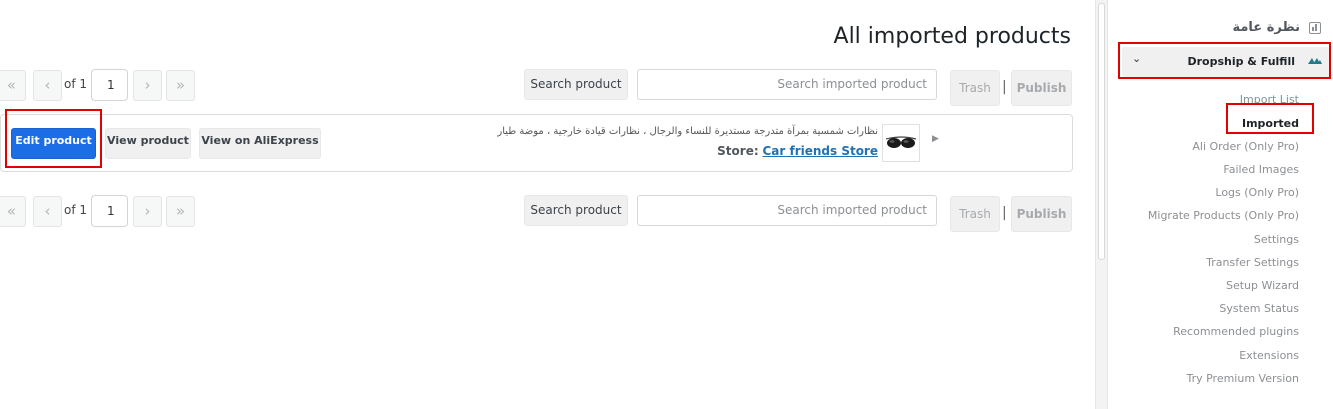 This screenshot has height=409, width=1333. Describe the element at coordinates (1315, 28) in the screenshot. I see `overview-chart-icon` at that location.